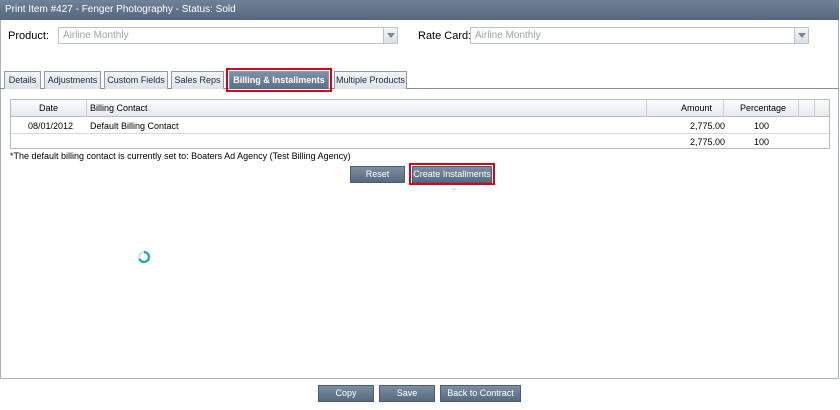 This screenshot has width=840, height=410. Describe the element at coordinates (279, 80) in the screenshot. I see `tab-highlight-box` at that location.